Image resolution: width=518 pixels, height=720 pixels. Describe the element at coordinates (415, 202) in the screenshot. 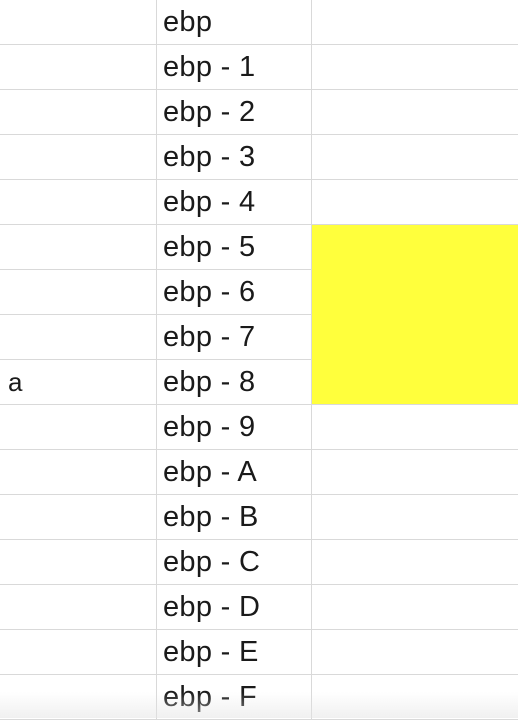

I see `cell-c5` at that location.